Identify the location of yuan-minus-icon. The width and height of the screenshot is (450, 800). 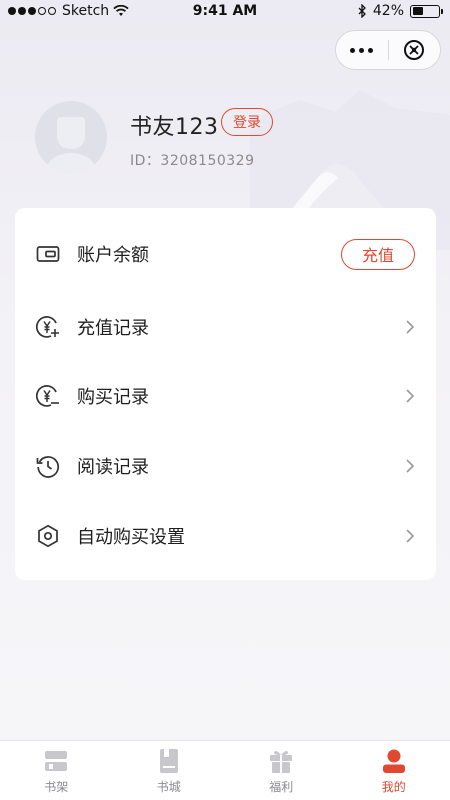
(47, 396).